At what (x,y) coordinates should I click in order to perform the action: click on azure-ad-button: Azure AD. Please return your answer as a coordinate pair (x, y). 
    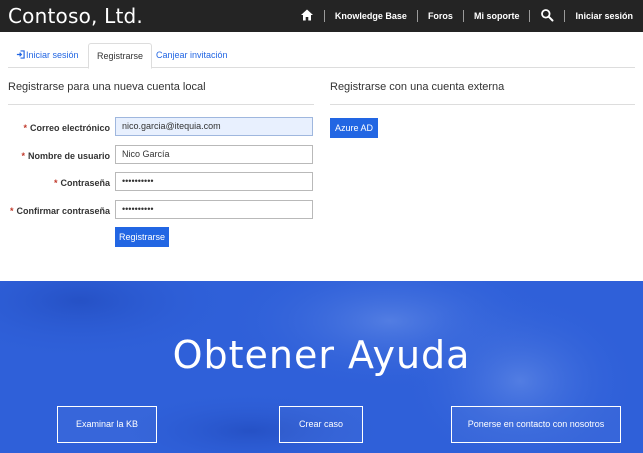
    Looking at the image, I should click on (354, 128).